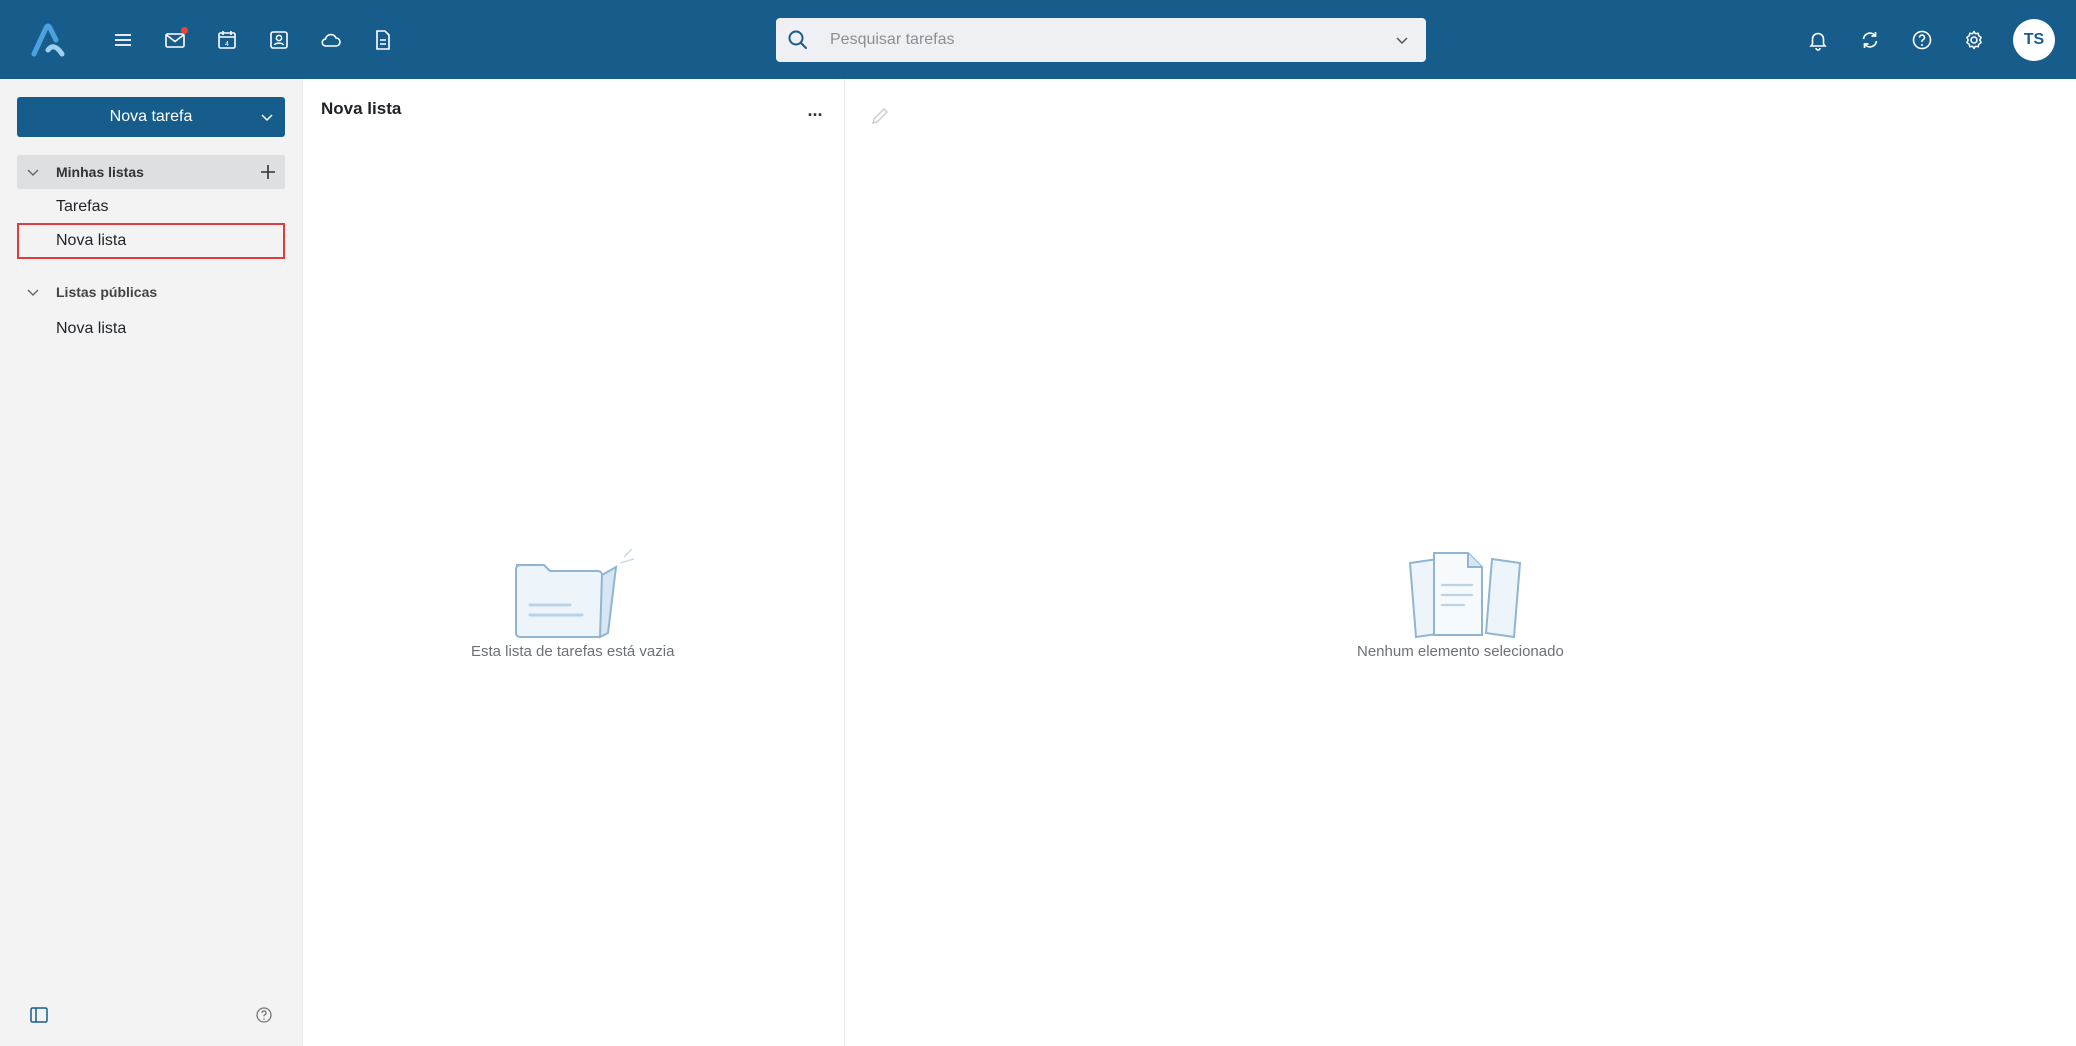  Describe the element at coordinates (361, 108) in the screenshot. I see `list-title: Nova lista` at that location.